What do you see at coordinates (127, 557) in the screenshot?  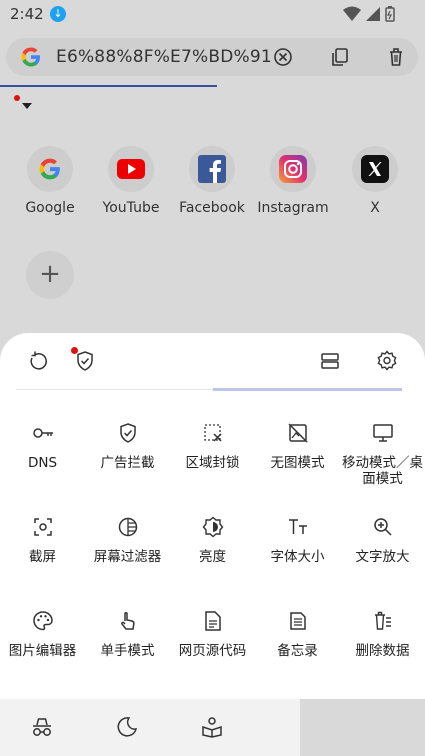 I see `menu-item-label: 屏幕过滤器` at bounding box center [127, 557].